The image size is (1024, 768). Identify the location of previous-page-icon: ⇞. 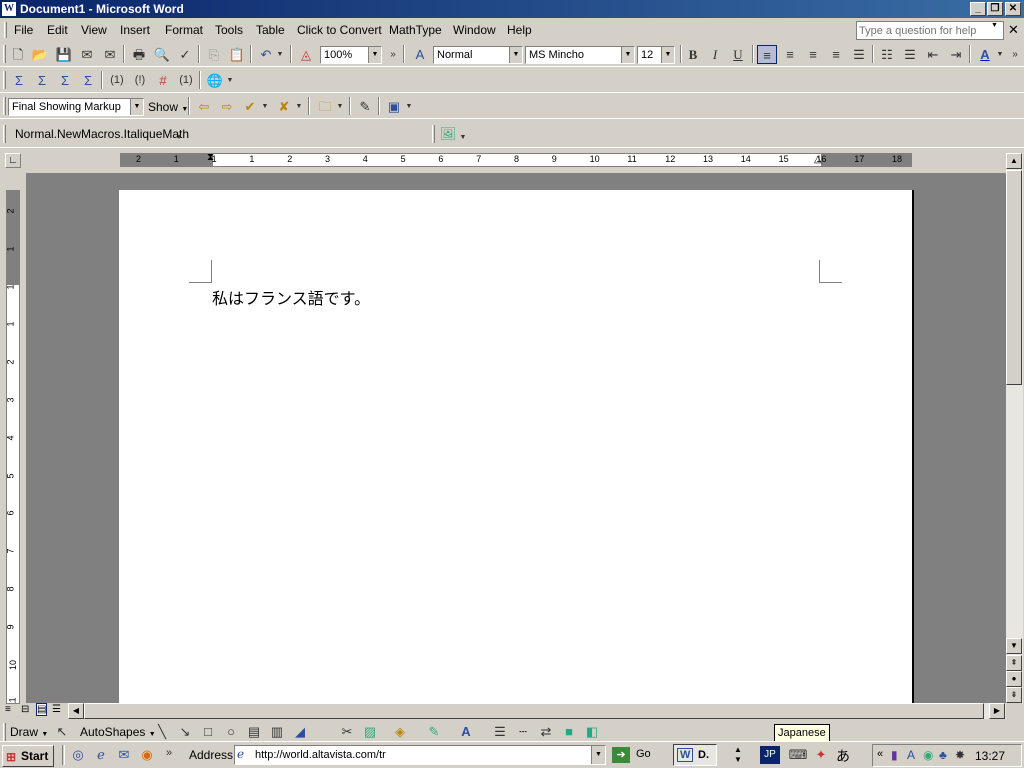
(1014, 663).